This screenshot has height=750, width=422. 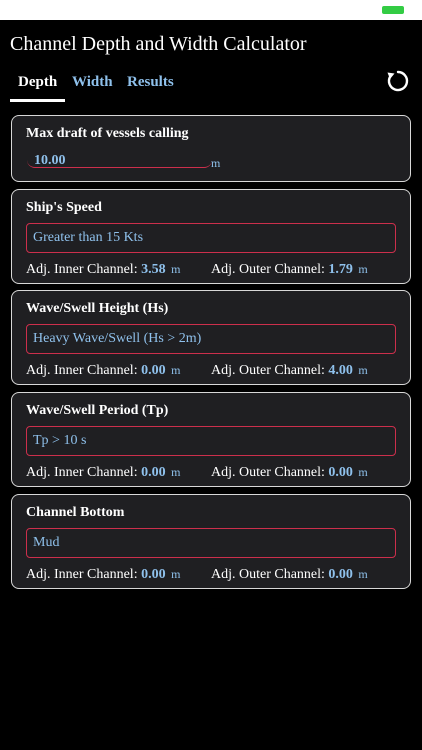 I want to click on tab-depth: Depth, so click(x=37, y=82).